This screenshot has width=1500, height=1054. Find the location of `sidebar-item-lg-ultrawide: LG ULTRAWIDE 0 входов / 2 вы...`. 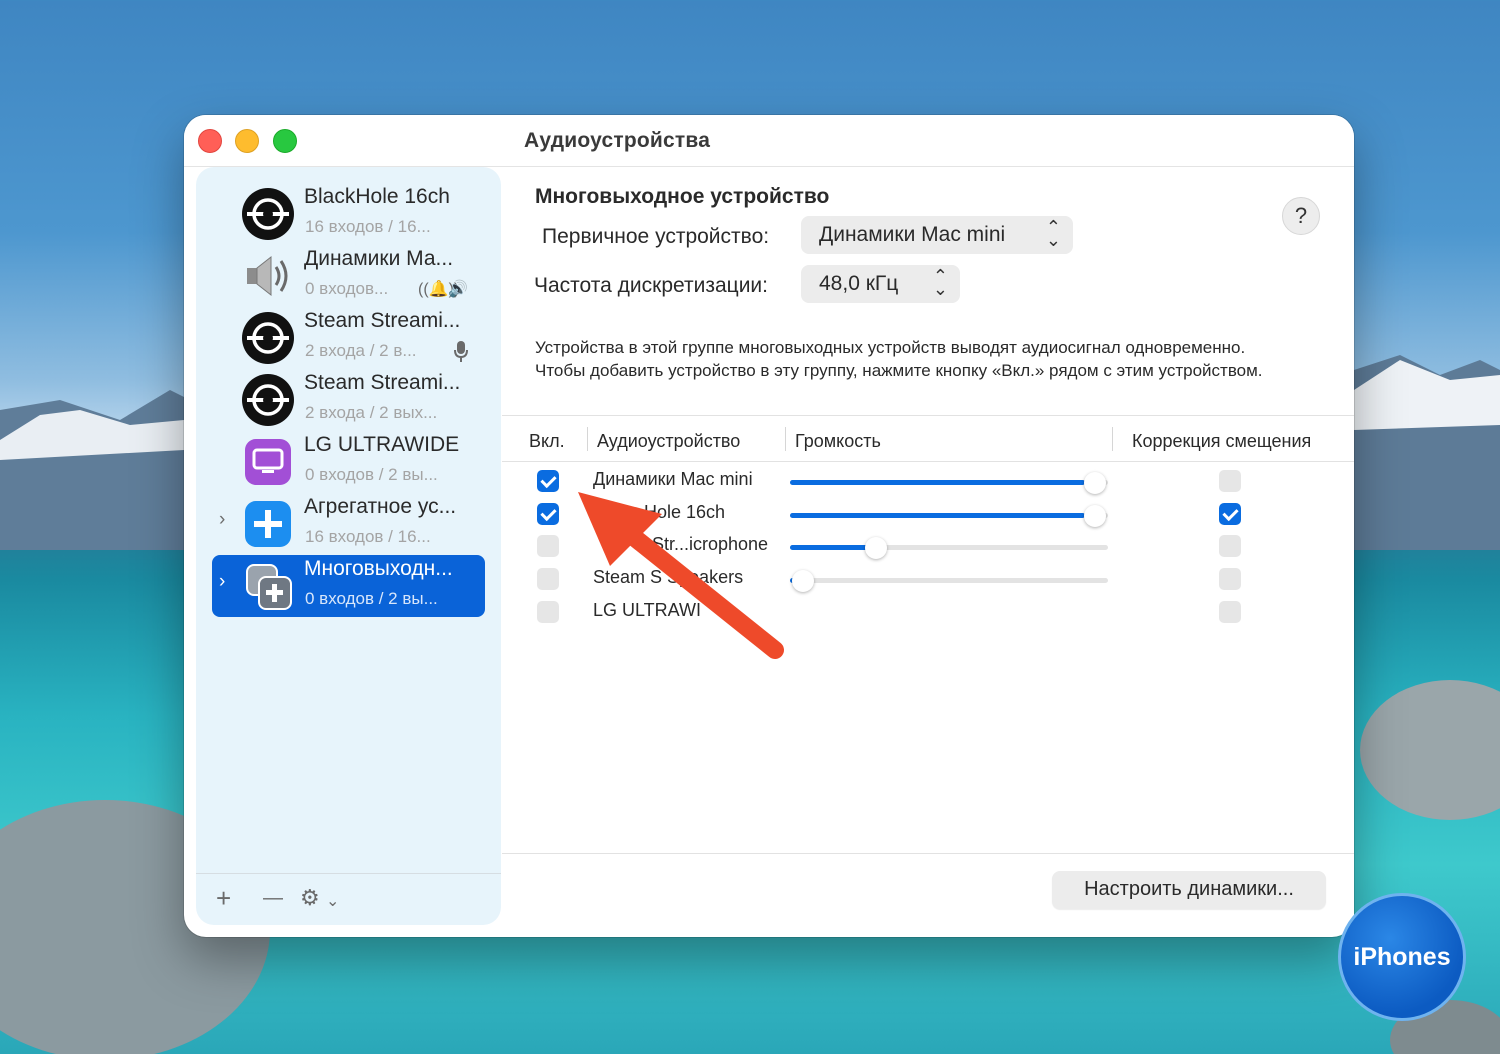

sidebar-item-lg-ultrawide: LG ULTRAWIDE 0 входов / 2 вы... is located at coordinates (348, 462).